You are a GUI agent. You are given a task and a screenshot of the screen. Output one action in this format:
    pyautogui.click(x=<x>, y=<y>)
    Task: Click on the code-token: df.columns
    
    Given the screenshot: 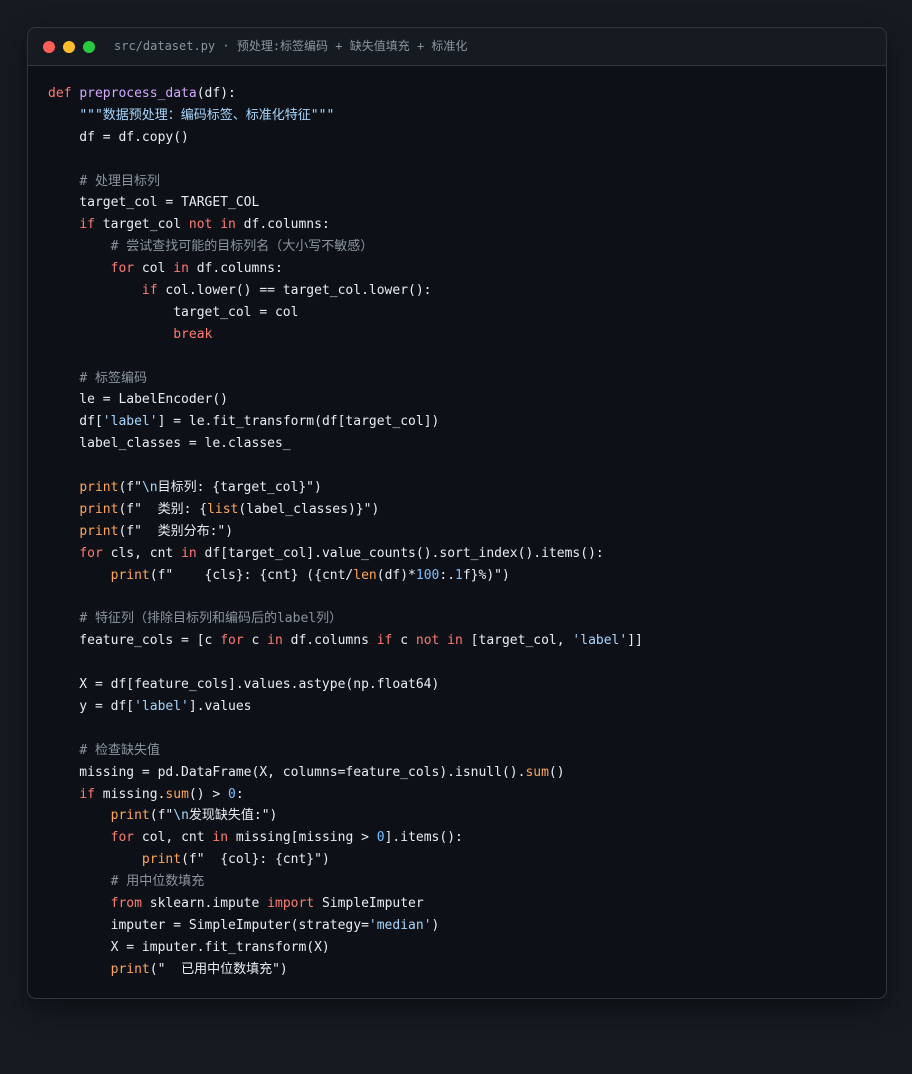 What is the action you would take?
    pyautogui.click(x=329, y=641)
    